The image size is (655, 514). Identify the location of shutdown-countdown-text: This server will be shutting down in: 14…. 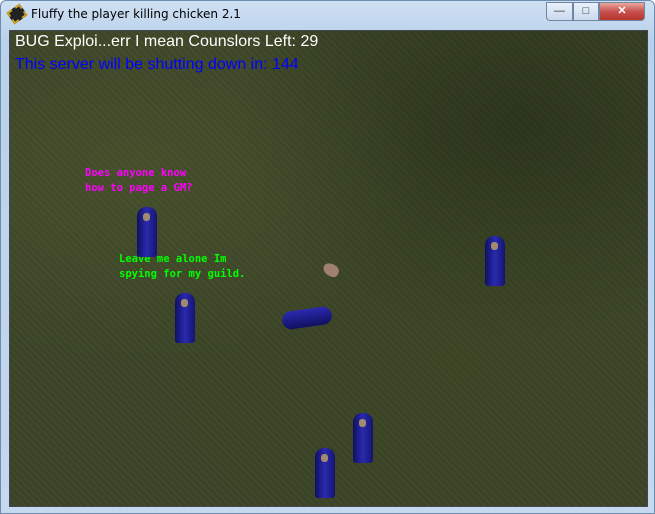
(157, 64).